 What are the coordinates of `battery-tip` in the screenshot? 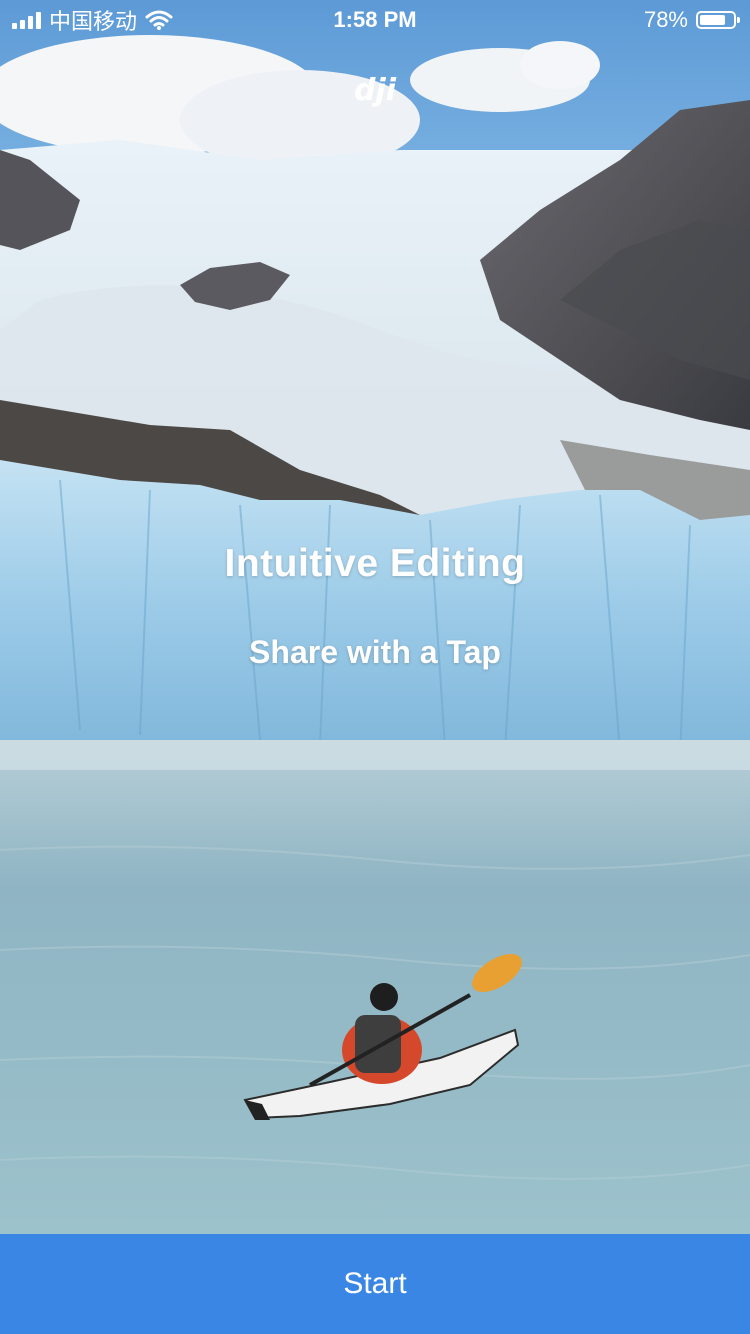 It's located at (738, 20).